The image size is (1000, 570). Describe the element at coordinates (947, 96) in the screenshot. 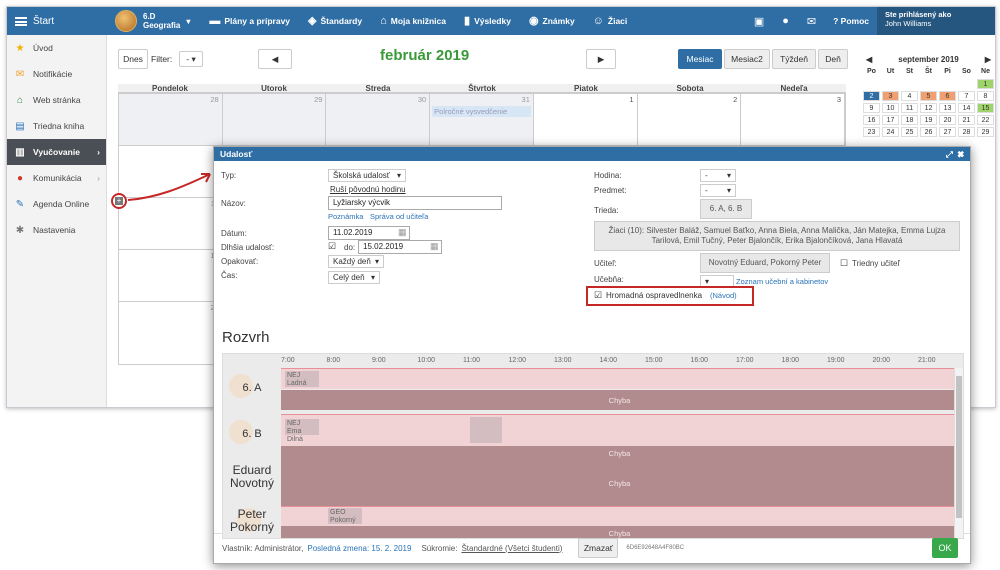

I see `mini-day: 6` at that location.